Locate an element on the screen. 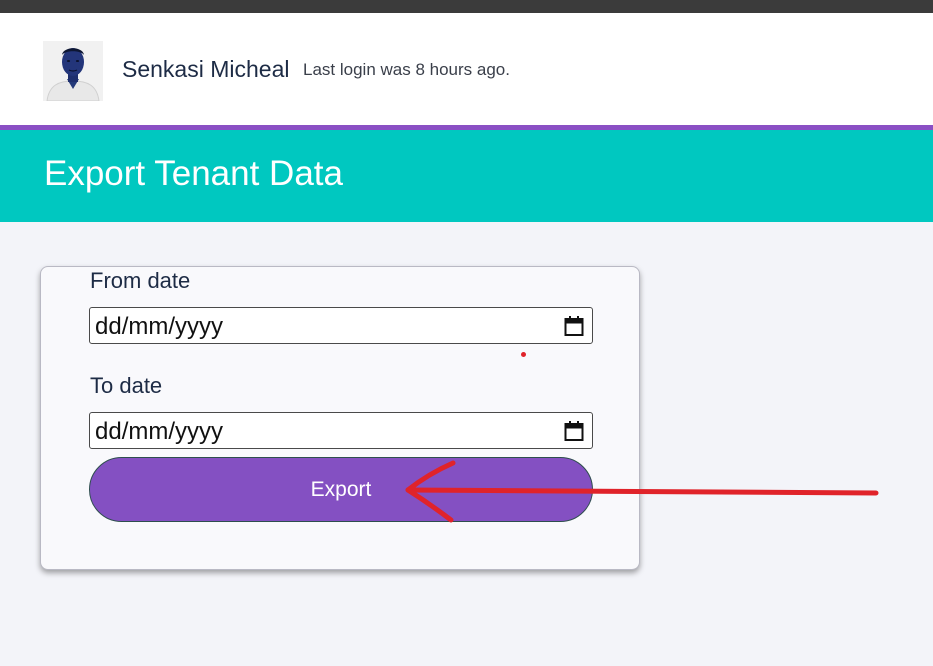 The height and width of the screenshot is (666, 933). avatar is located at coordinates (73, 71).